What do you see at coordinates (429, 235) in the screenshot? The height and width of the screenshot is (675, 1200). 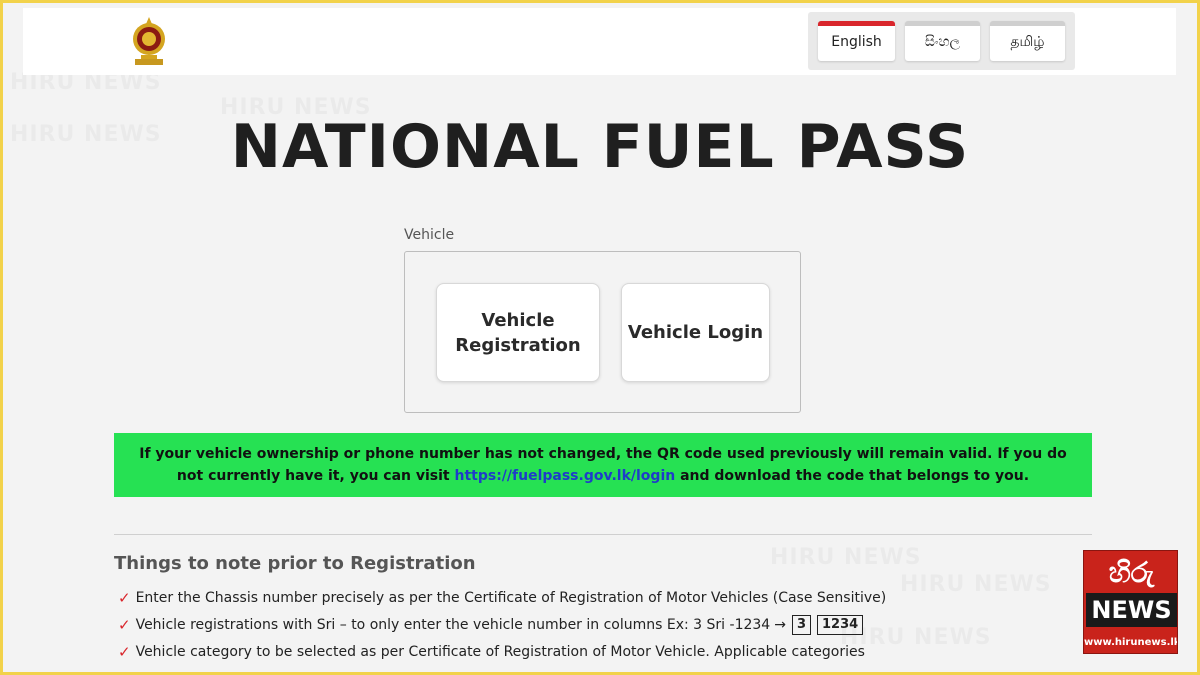 I see `vehicle-section-label: Vehicle` at bounding box center [429, 235].